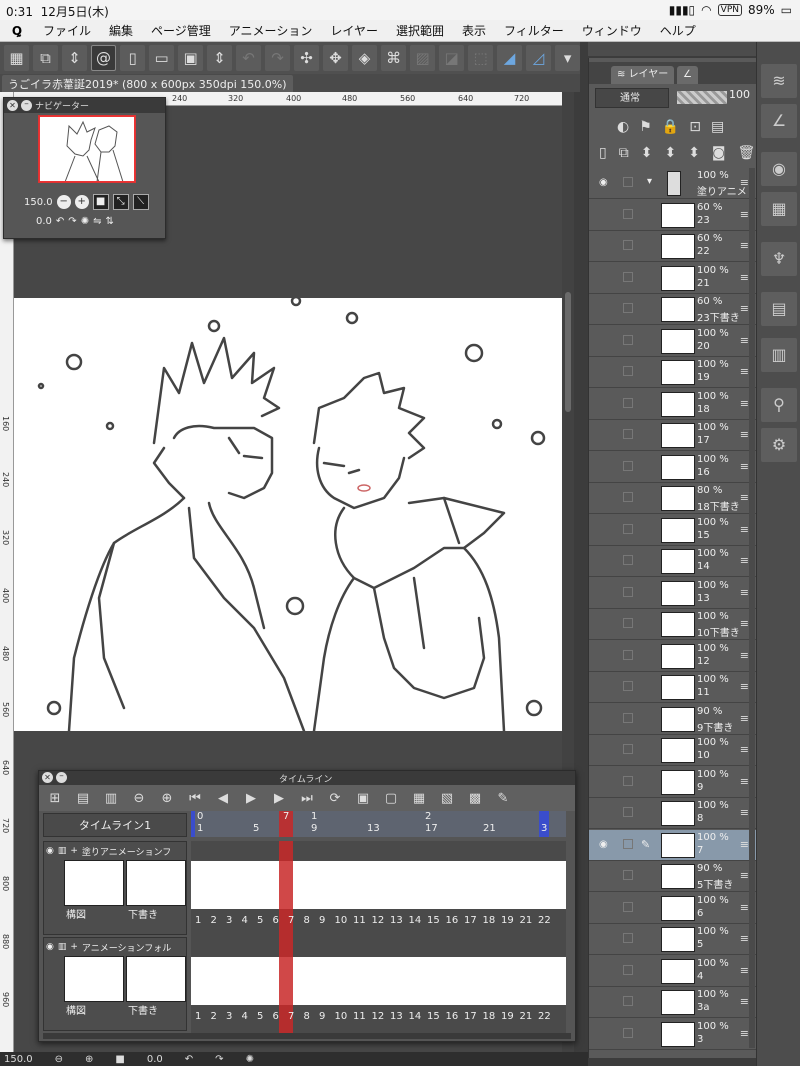 The width and height of the screenshot is (800, 1066). Describe the element at coordinates (603, 153) in the screenshot. I see `new-layer-icon: ▯` at that location.